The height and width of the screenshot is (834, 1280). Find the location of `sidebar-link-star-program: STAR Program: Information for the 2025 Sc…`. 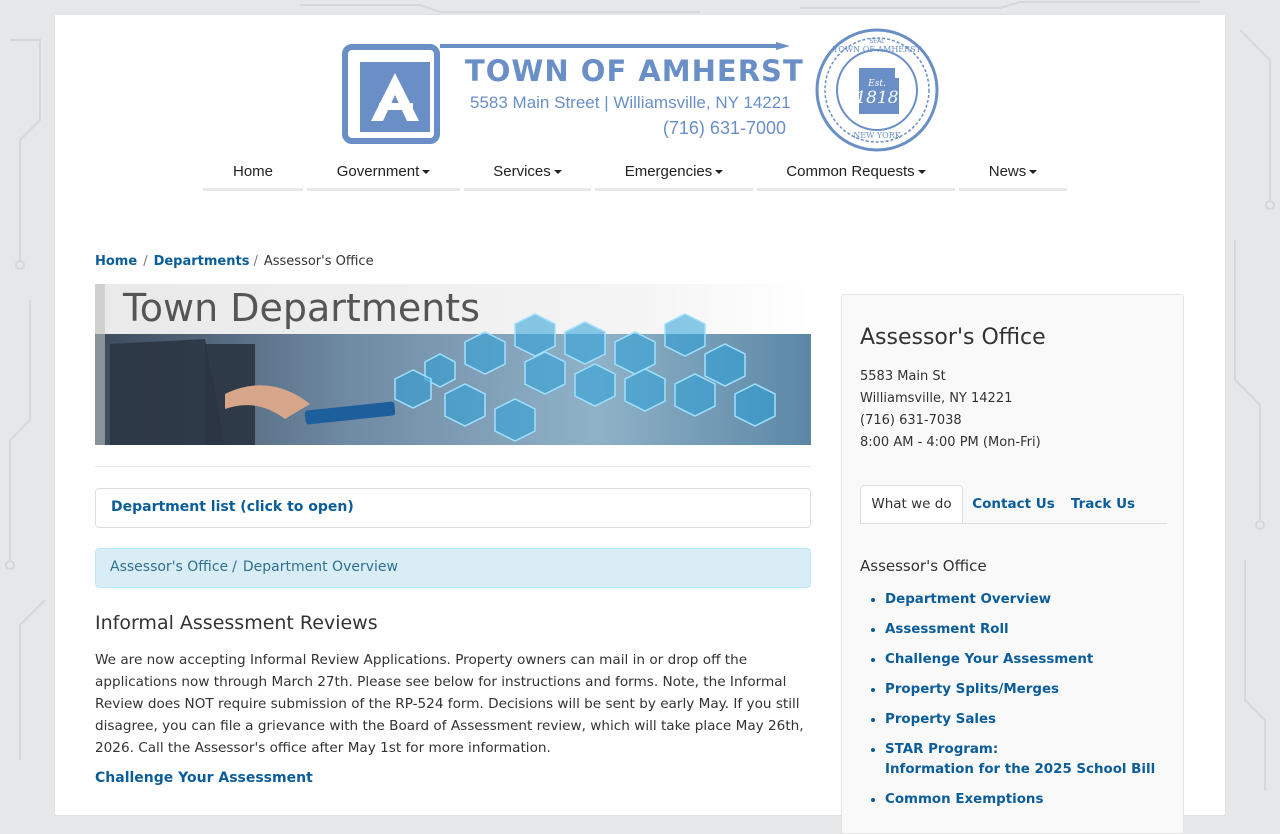

sidebar-link-star-program: STAR Program: Information for the 2025 Sc… is located at coordinates (1020, 759).